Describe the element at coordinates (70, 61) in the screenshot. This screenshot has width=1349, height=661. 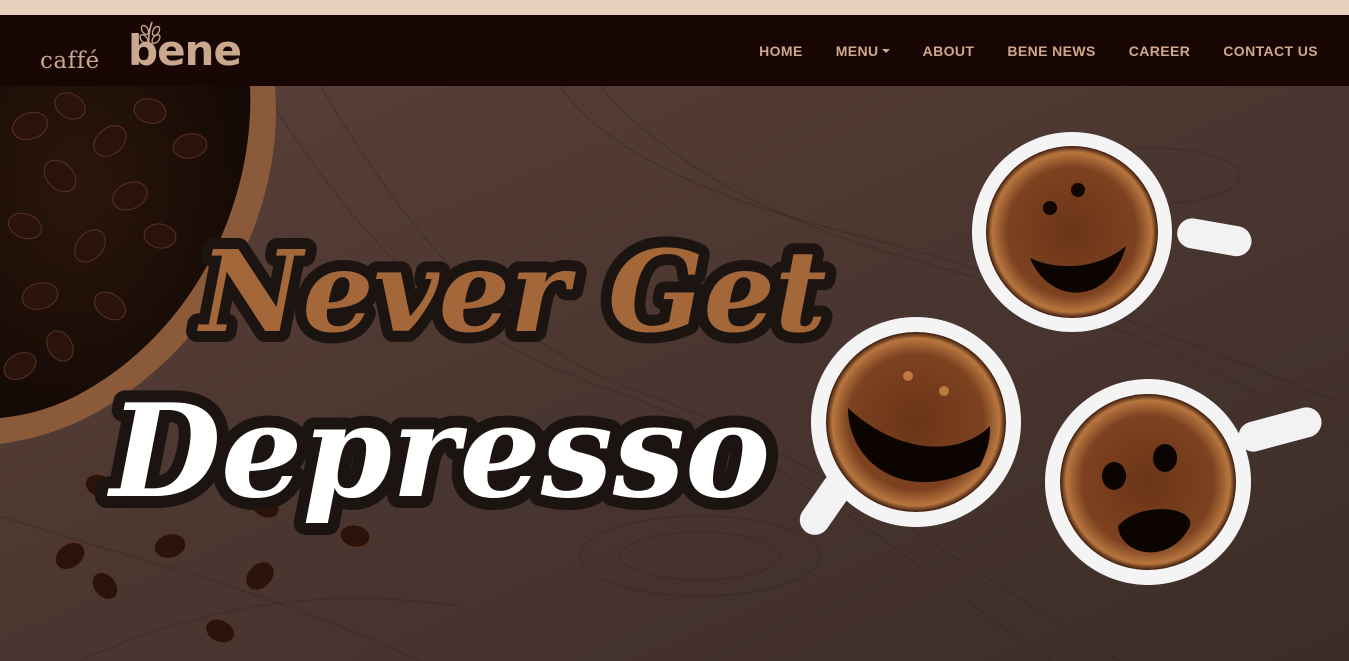
I see `logo-prefix: caffé` at that location.